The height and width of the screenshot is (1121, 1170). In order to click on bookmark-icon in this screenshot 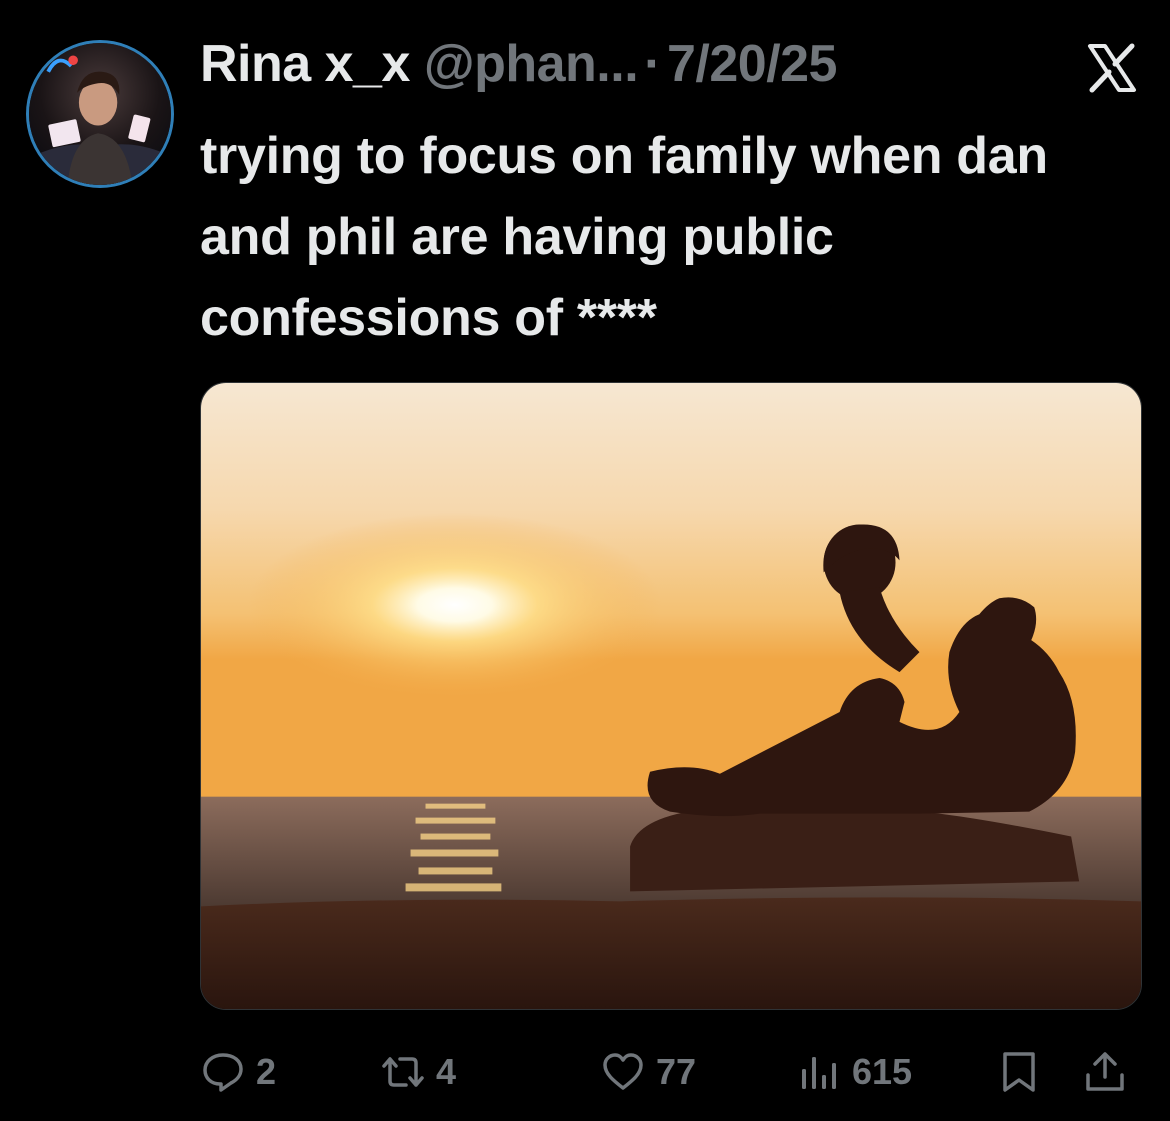, I will do `click(1019, 1072)`.